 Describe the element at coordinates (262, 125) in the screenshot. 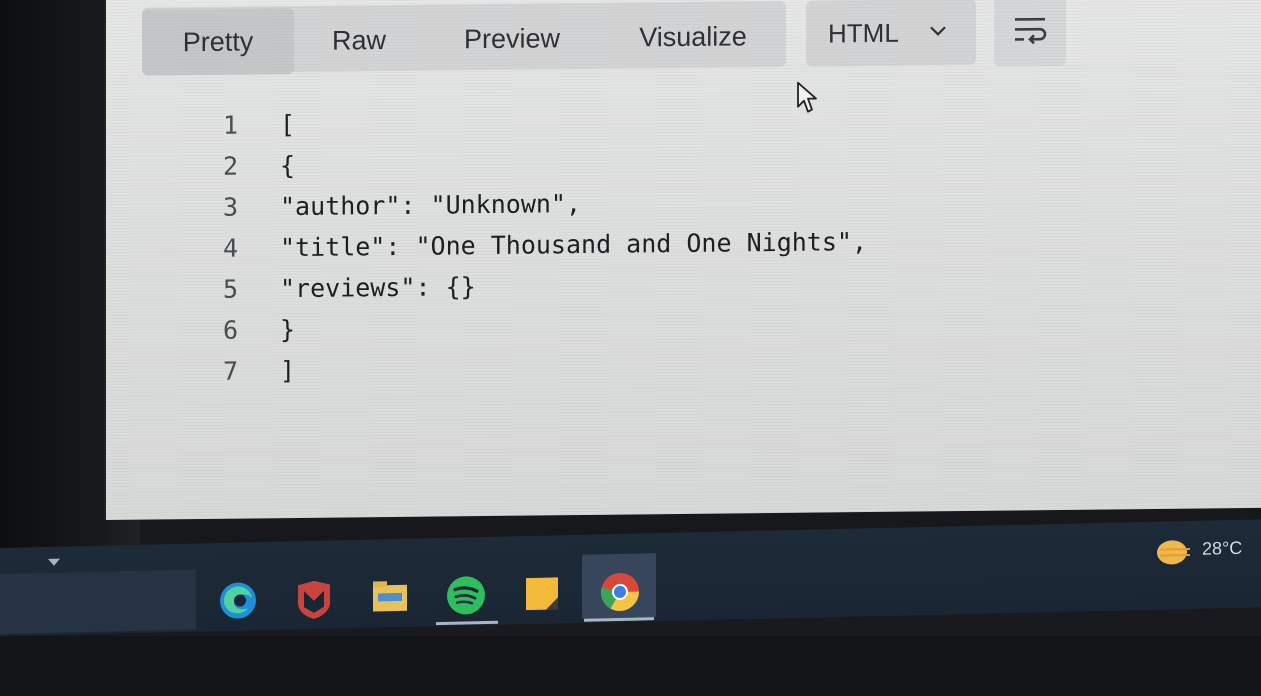

I see `code-line: 1 [` at that location.